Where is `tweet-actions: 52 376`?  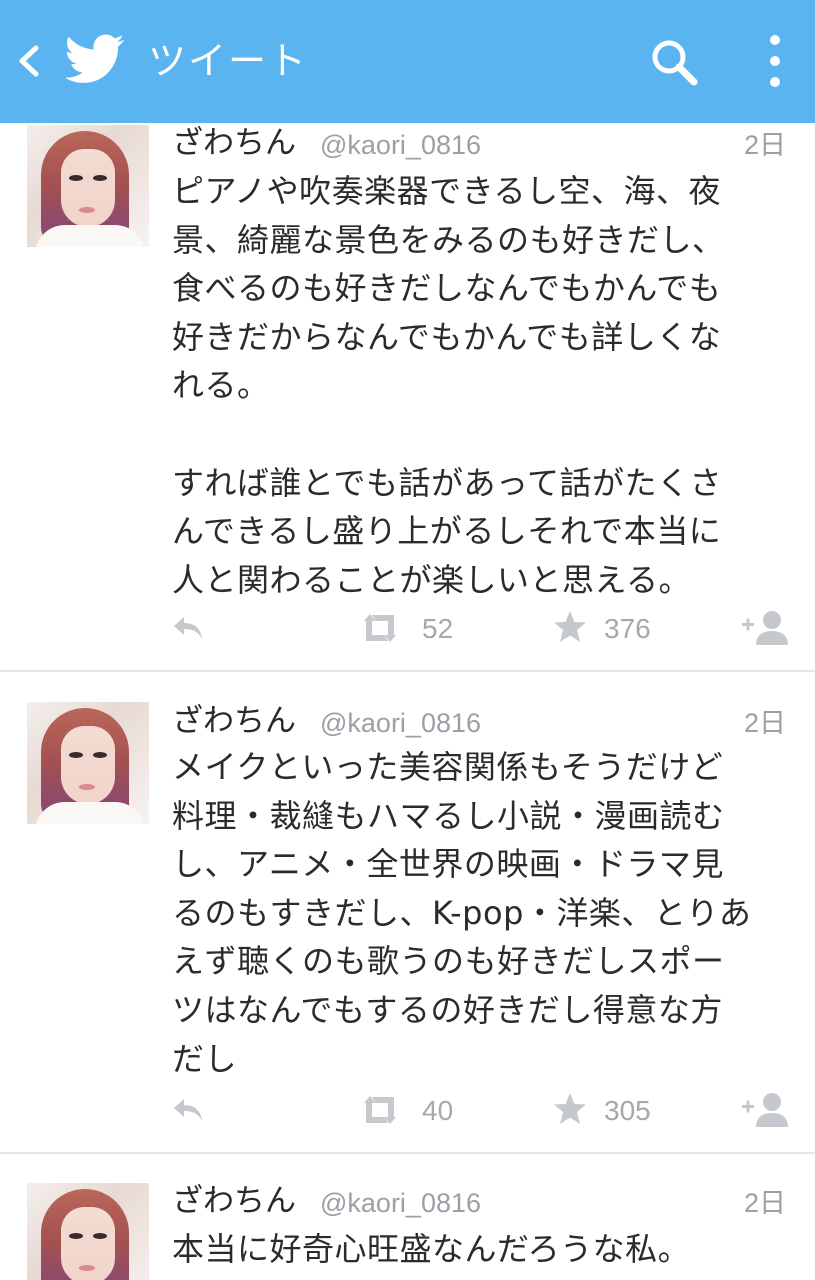
tweet-actions: 52 376 is located at coordinates (480, 629).